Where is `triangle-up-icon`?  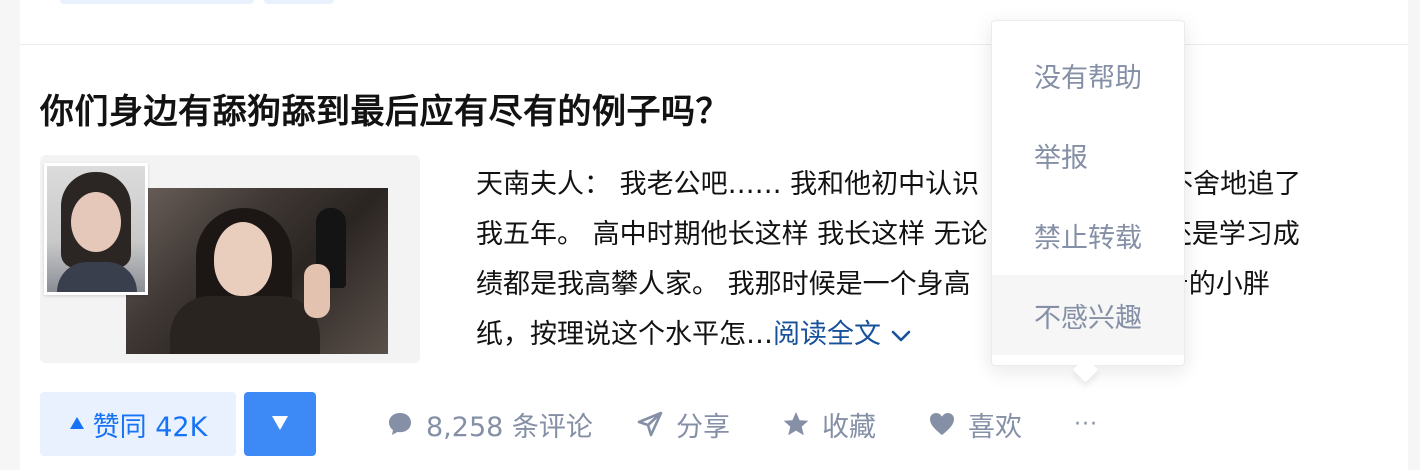
triangle-up-icon is located at coordinates (77, 424).